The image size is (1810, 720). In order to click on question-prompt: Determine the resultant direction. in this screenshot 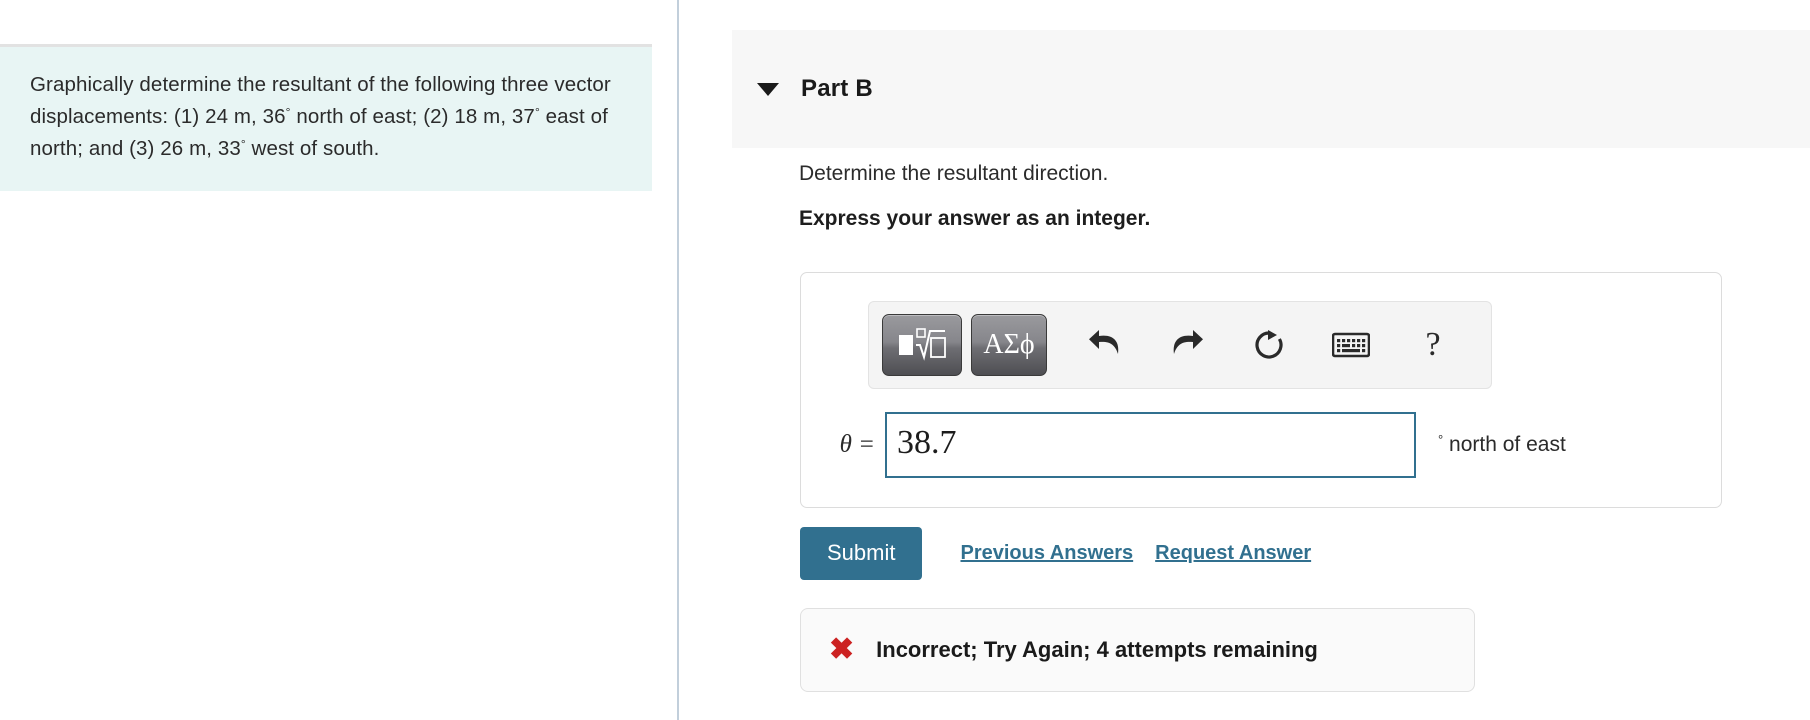, I will do `click(954, 173)`.